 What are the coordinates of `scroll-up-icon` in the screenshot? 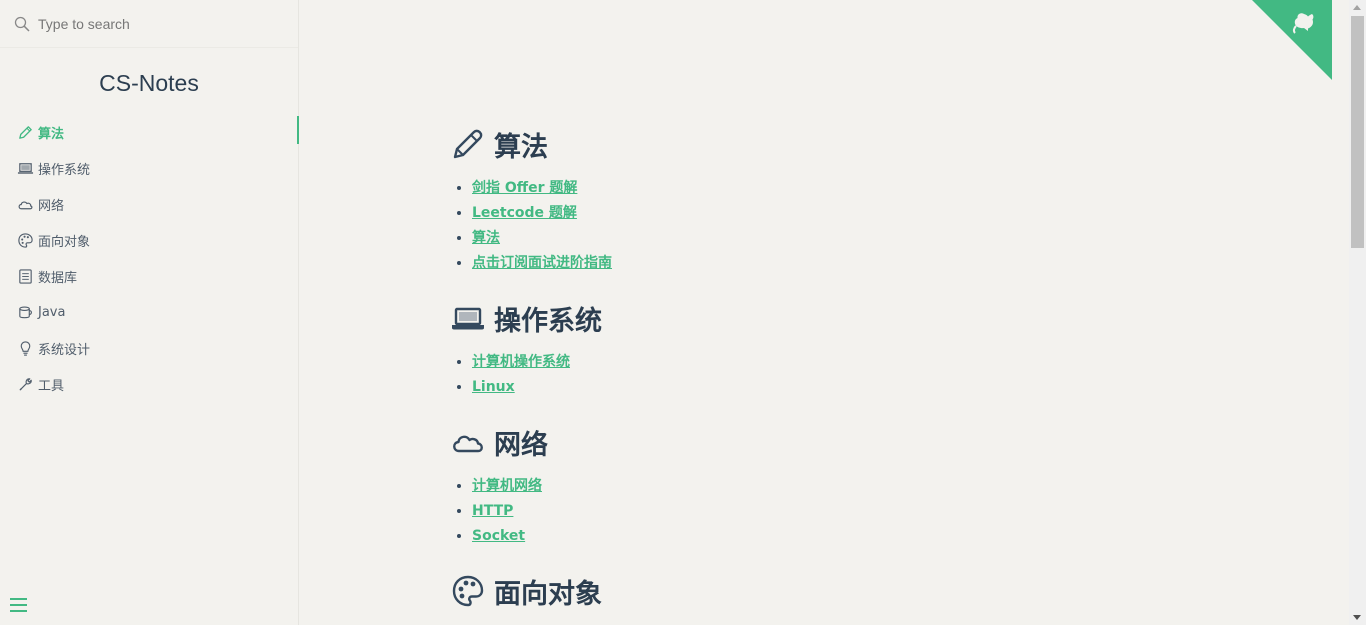 It's located at (1357, 7).